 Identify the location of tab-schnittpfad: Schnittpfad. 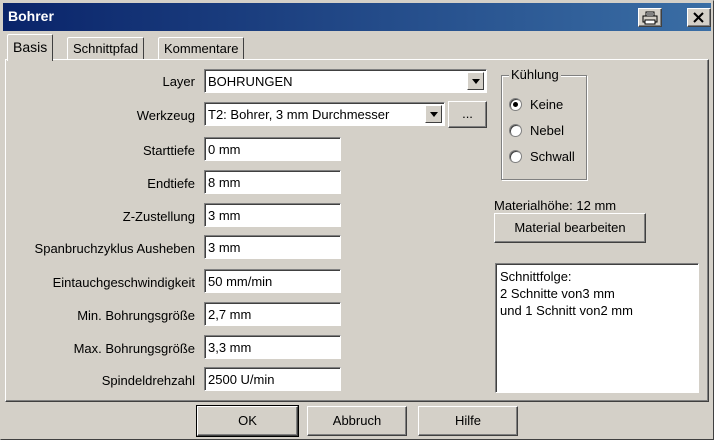
(106, 48).